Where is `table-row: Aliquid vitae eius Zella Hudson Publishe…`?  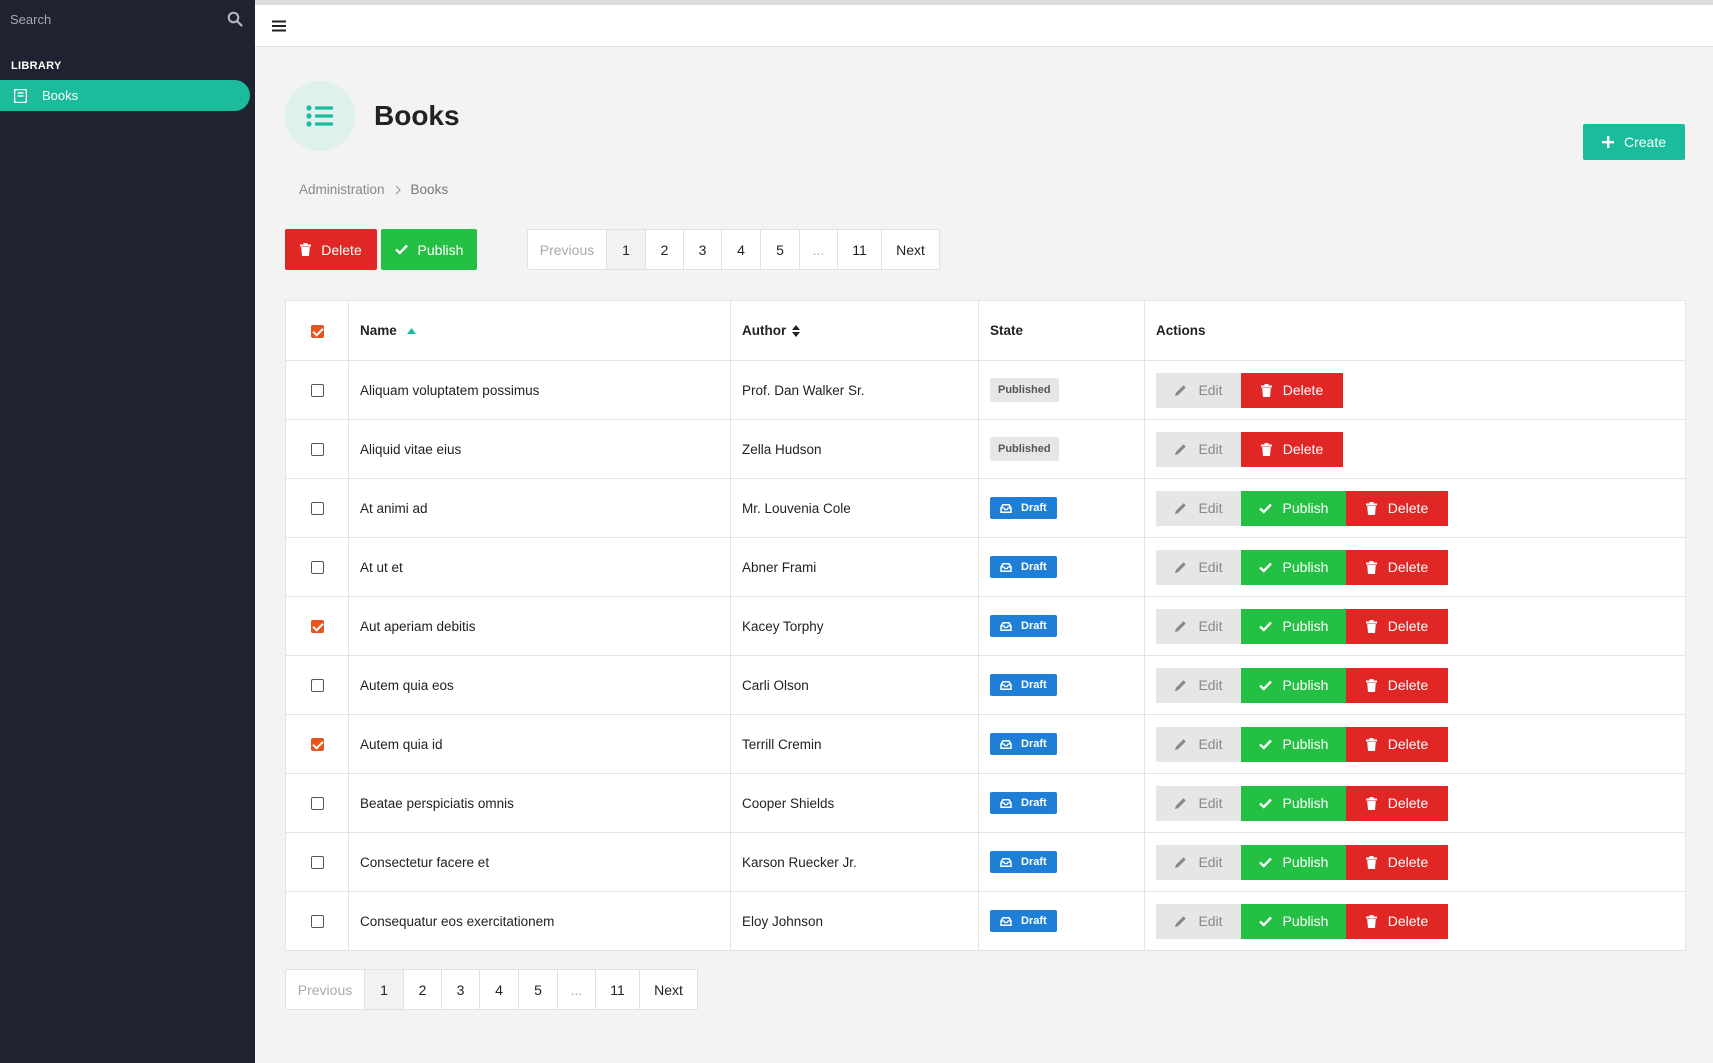 table-row: Aliquid vitae eius Zella Hudson Publishe… is located at coordinates (985, 449).